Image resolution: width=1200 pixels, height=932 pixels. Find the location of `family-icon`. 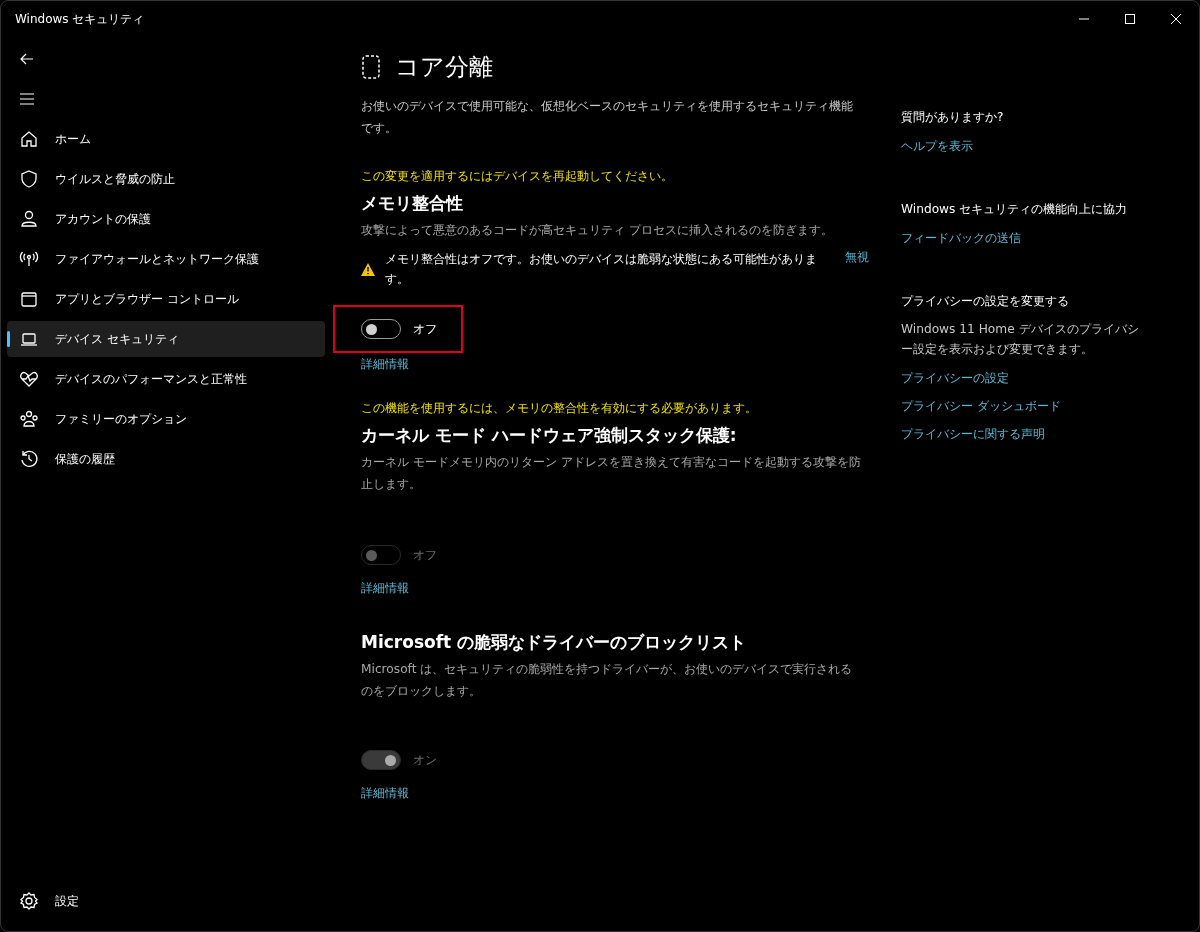

family-icon is located at coordinates (29, 419).